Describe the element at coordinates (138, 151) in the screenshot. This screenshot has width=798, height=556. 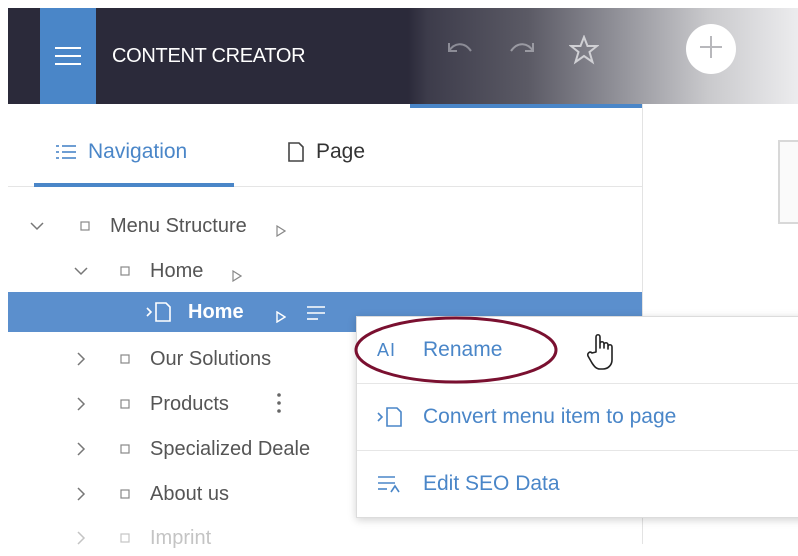
I see `tab-navigation-label: Navigation` at that location.